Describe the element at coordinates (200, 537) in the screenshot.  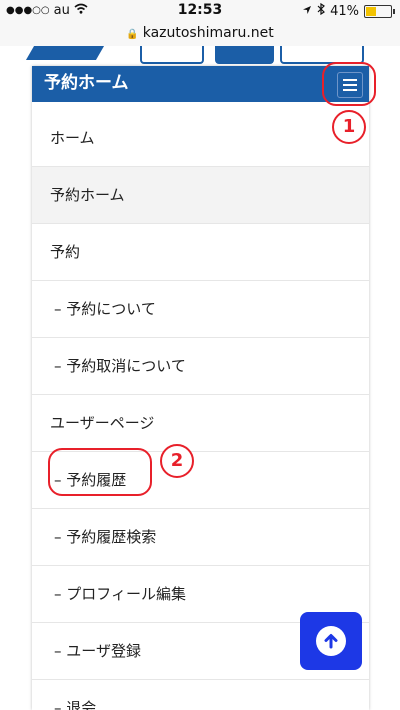
I see `menu-item-history-search: – 予約履歴検索` at that location.